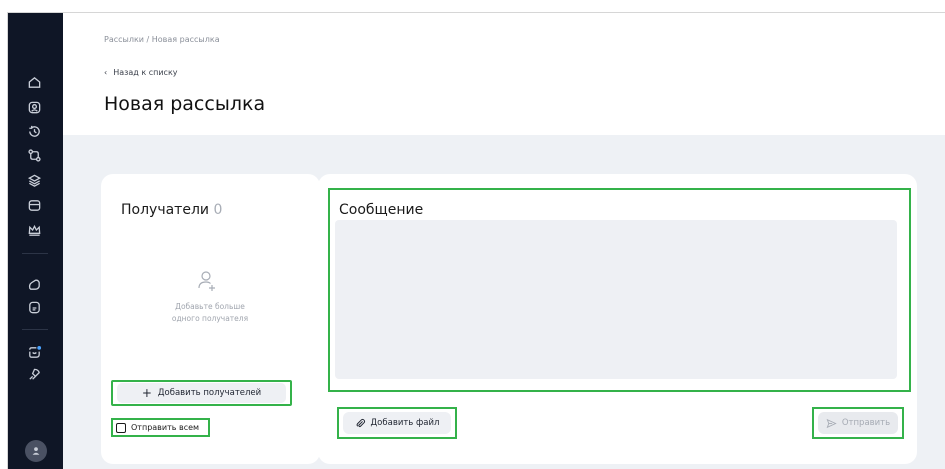  What do you see at coordinates (210, 306) in the screenshot?
I see `recipients-empty-line1: Добавьте больше` at bounding box center [210, 306].